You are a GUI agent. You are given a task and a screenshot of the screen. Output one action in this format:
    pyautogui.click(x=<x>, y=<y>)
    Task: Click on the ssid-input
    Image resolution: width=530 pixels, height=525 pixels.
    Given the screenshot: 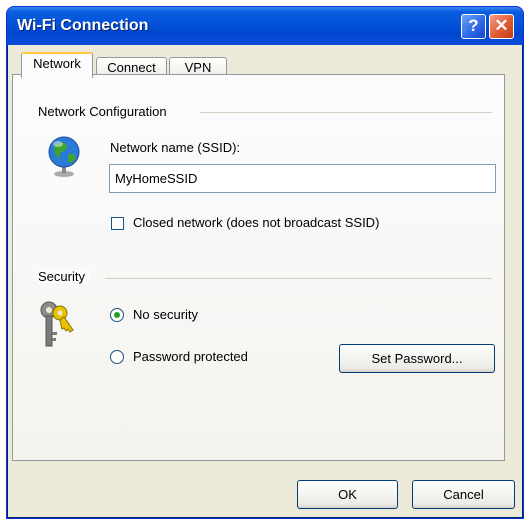 What is the action you would take?
    pyautogui.click(x=302, y=178)
    